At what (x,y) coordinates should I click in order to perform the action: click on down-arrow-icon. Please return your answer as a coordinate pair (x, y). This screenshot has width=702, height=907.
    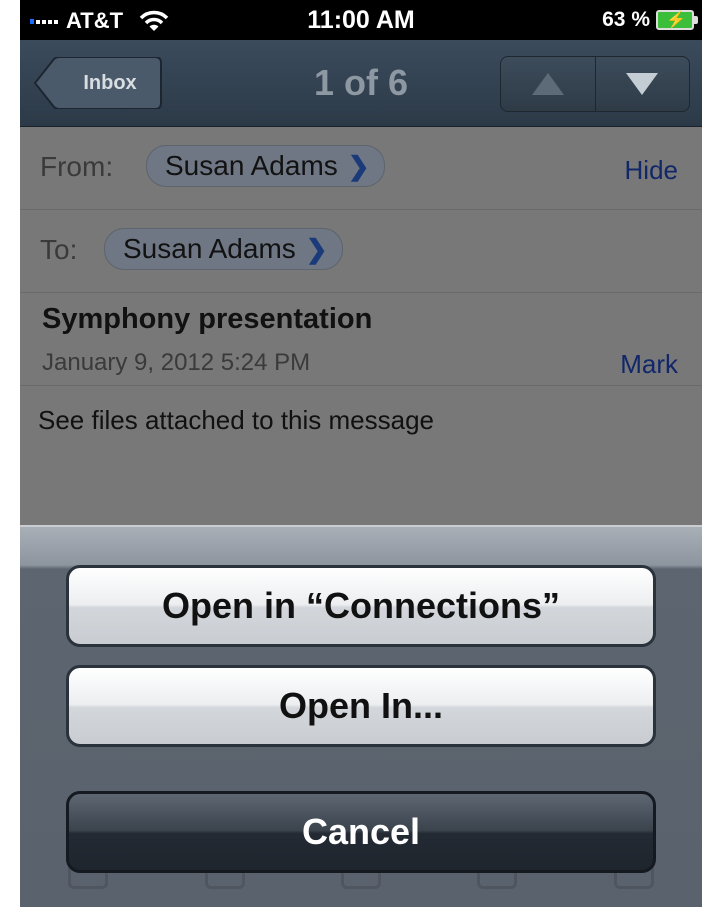
    Looking at the image, I should click on (642, 84).